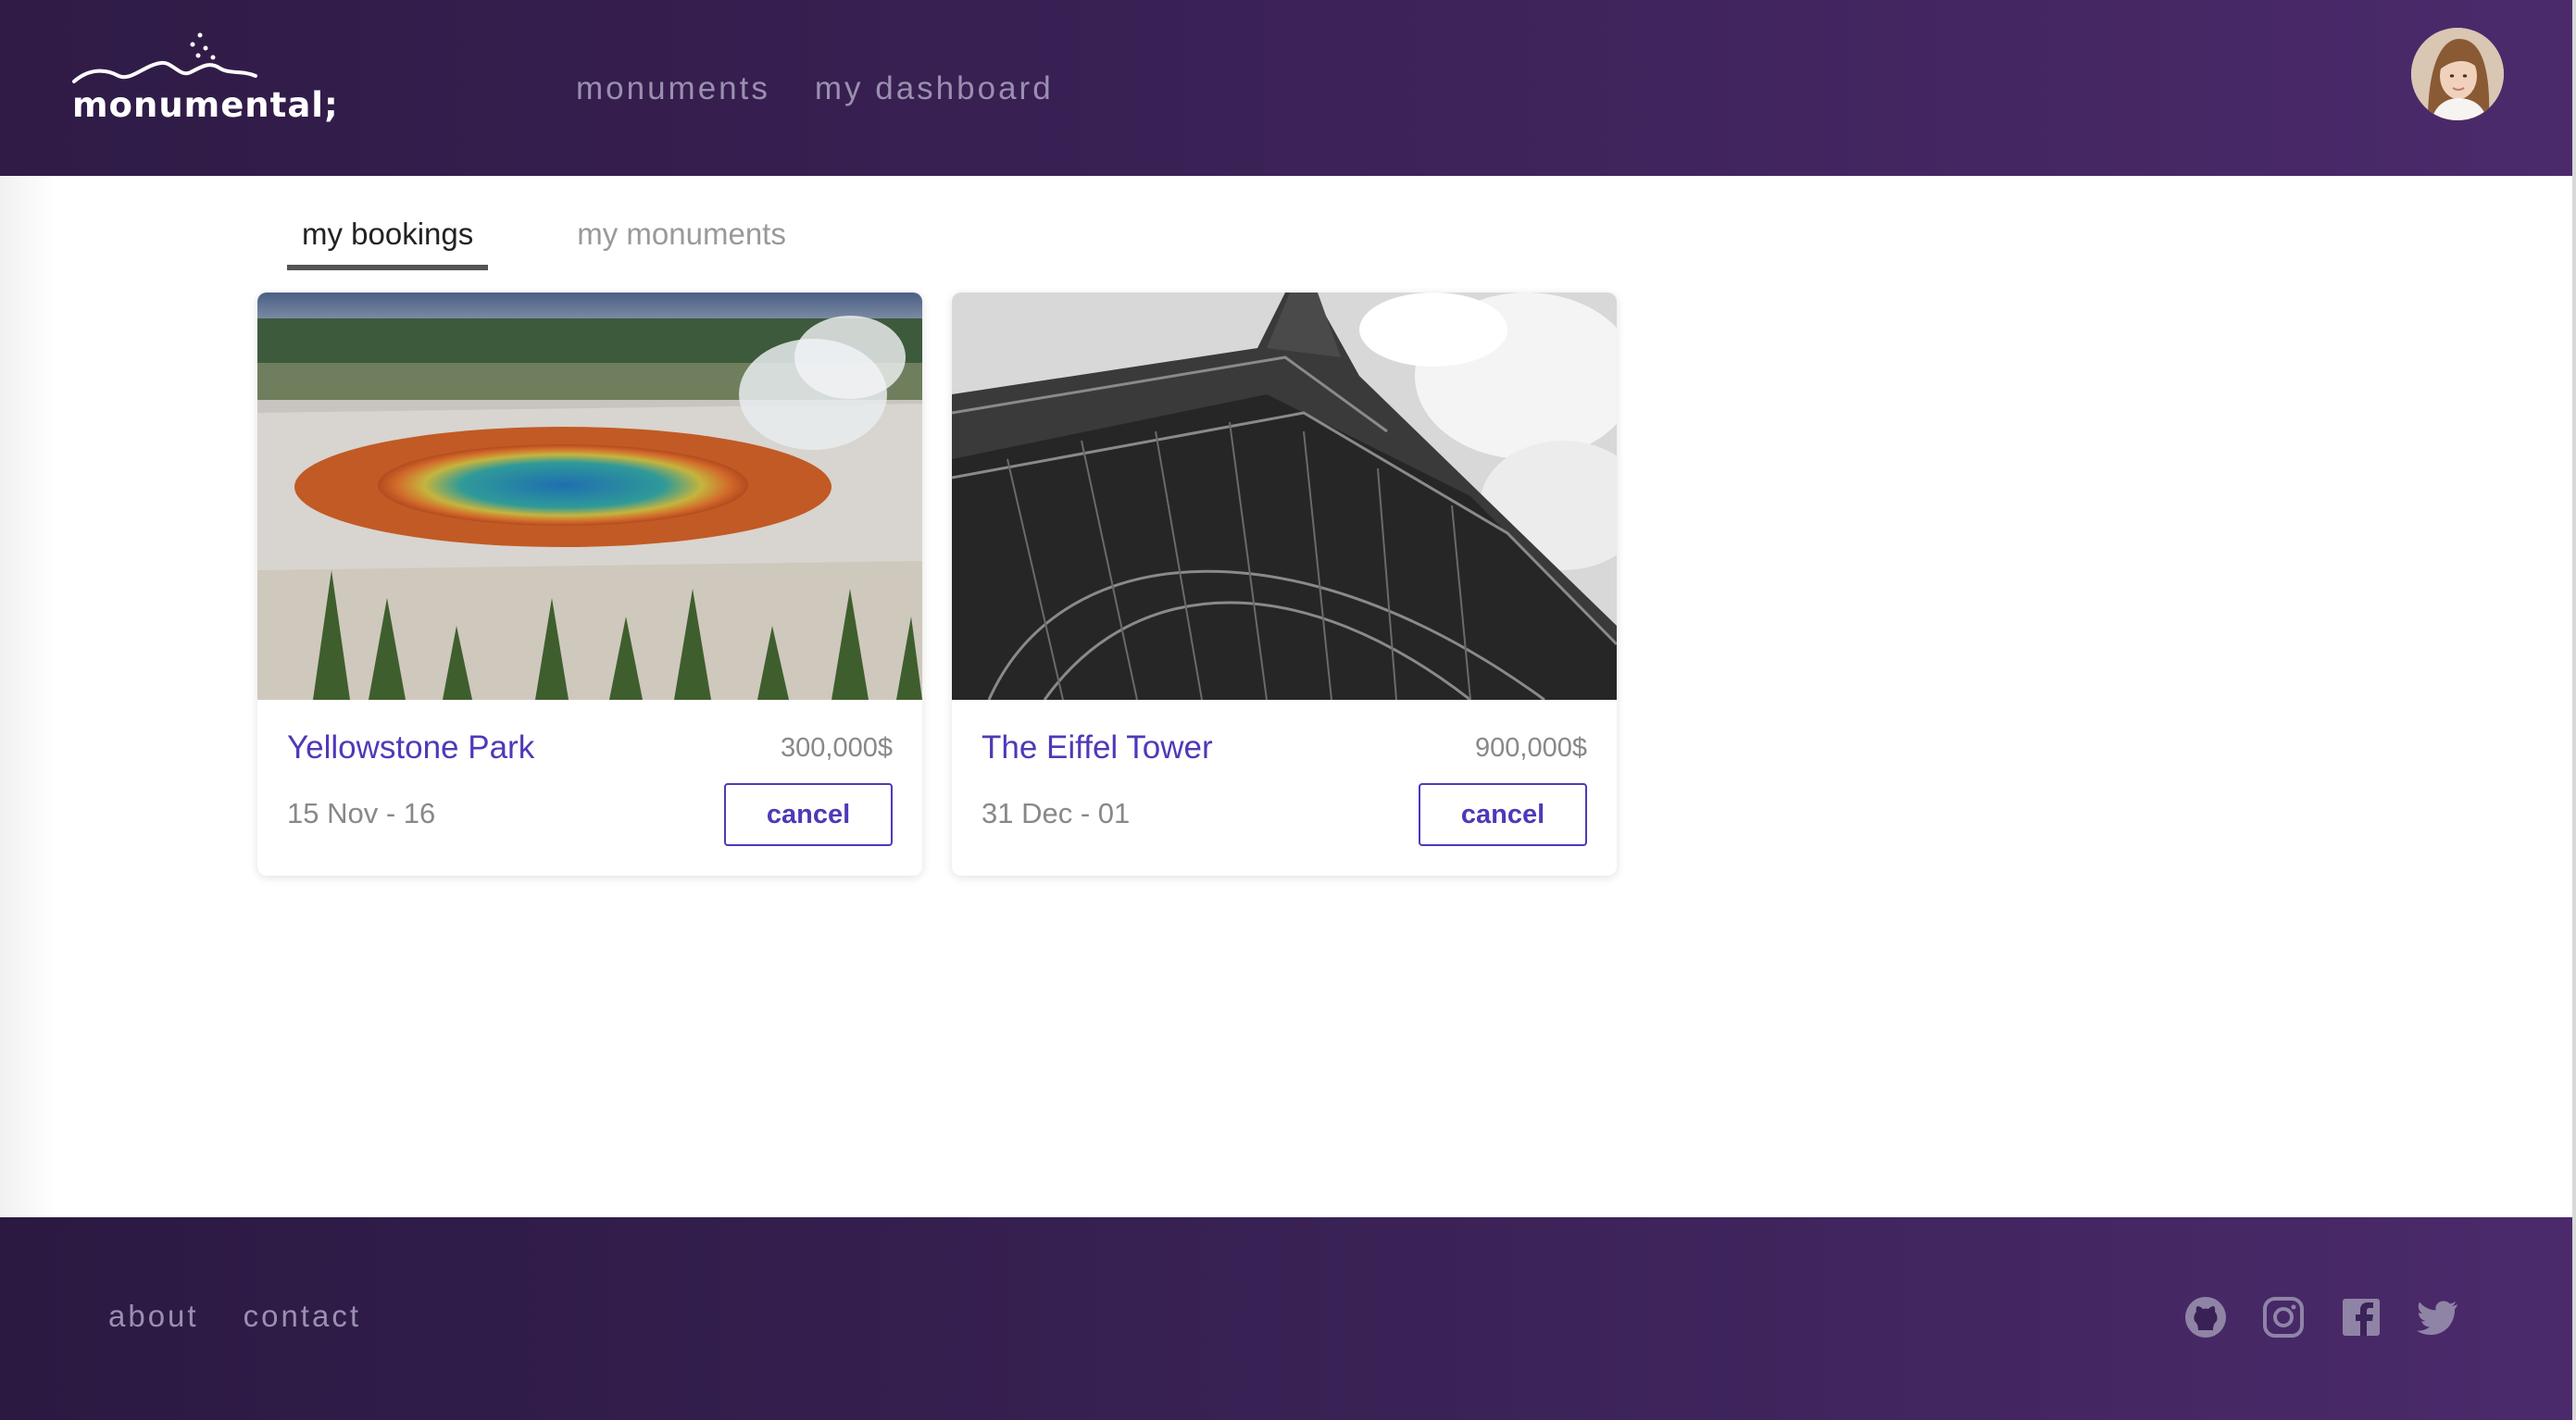  I want to click on tab-my-bookings: my bookings, so click(388, 241).